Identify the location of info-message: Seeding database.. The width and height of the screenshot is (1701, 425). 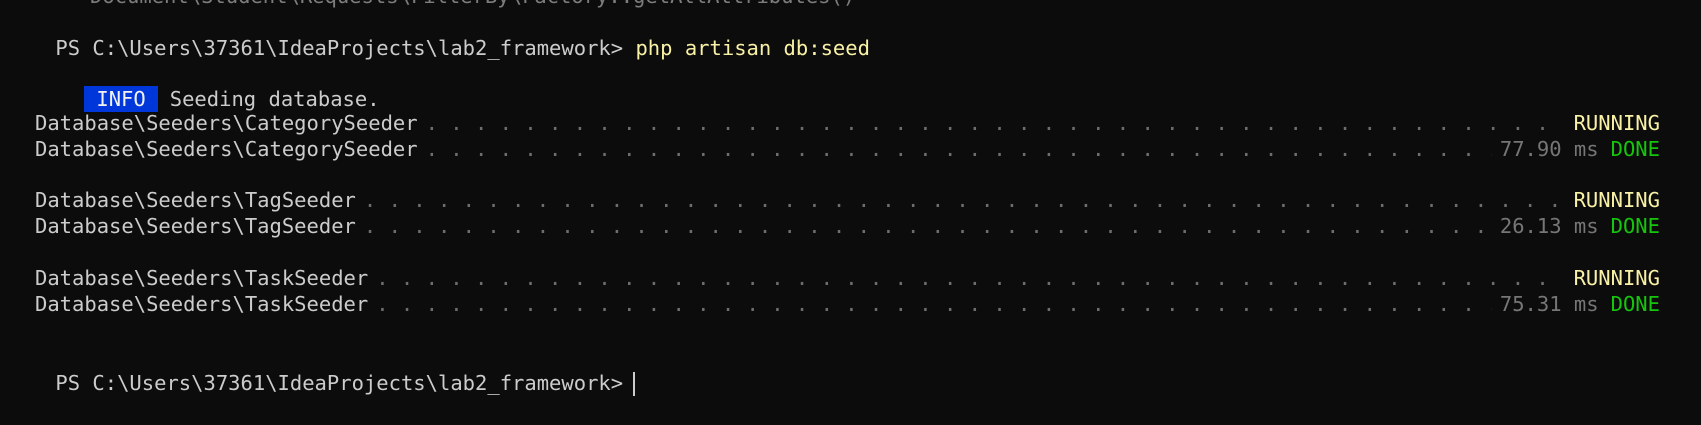
(274, 99).